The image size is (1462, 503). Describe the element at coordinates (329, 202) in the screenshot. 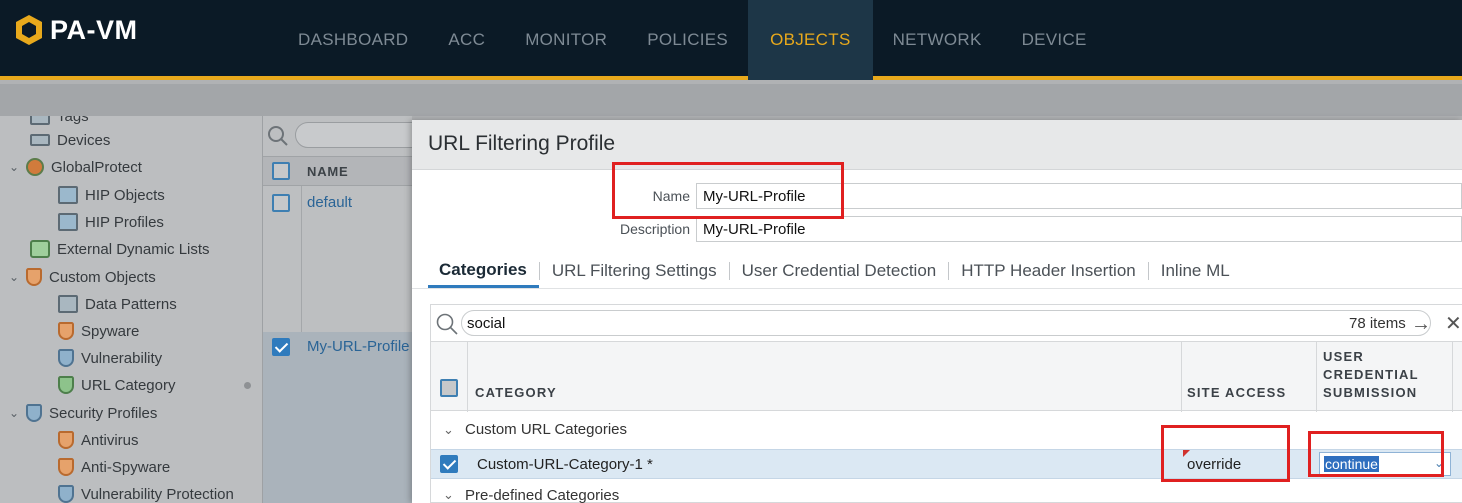

I see `profile-name-link: default` at that location.